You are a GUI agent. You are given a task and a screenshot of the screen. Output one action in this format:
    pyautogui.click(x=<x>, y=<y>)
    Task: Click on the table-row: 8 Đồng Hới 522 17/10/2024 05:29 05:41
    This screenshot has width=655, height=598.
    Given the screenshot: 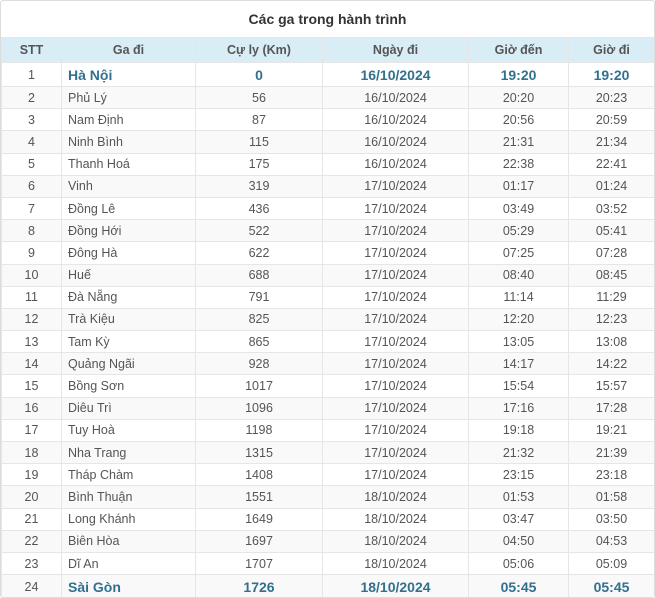 What is the action you would take?
    pyautogui.click(x=327, y=231)
    